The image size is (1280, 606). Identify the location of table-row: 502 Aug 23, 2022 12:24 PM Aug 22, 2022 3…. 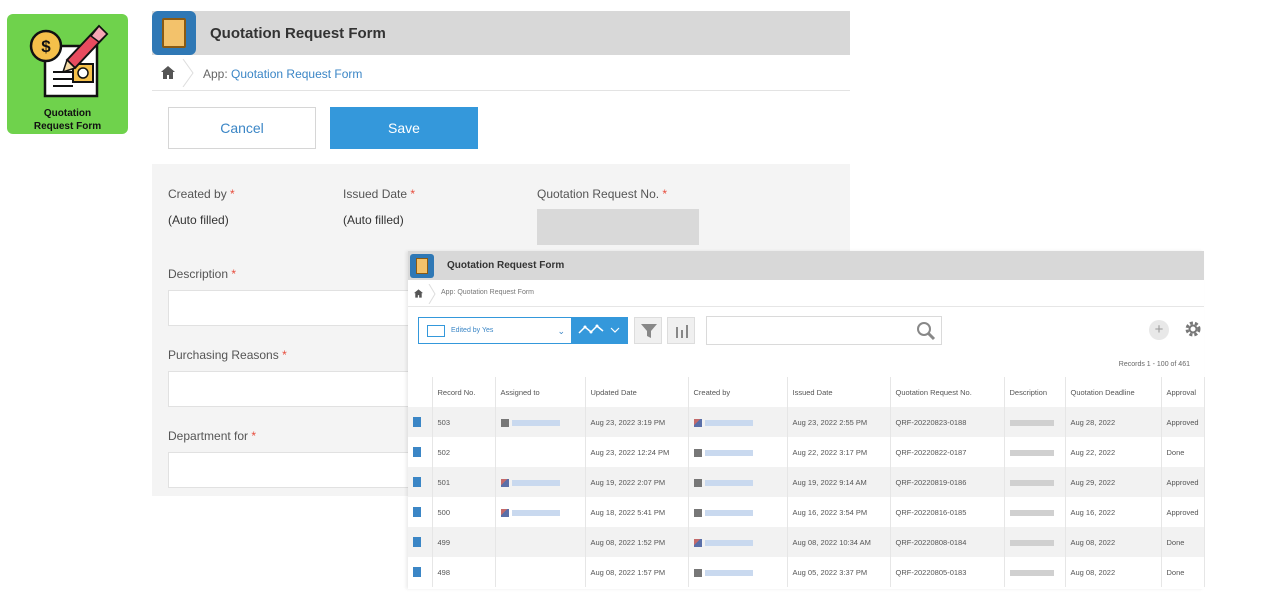
(806, 452).